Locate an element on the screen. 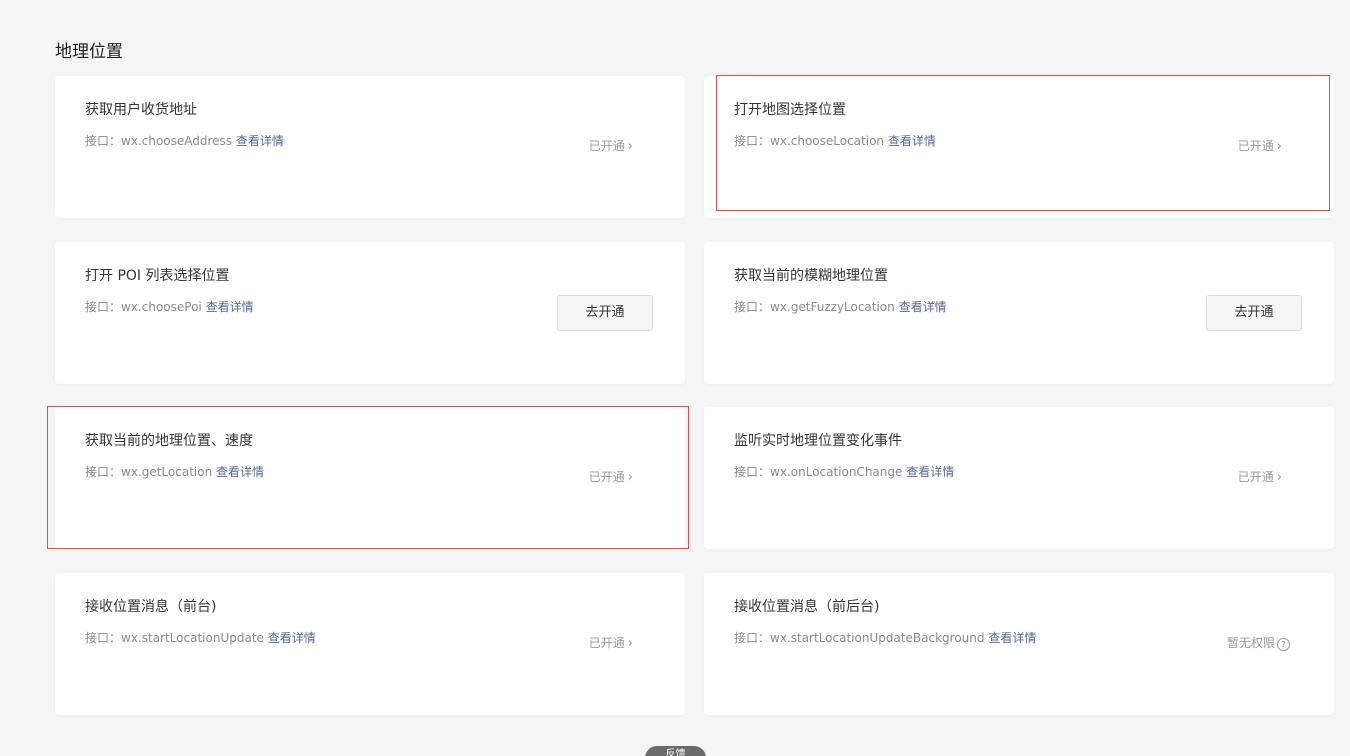 The width and height of the screenshot is (1350, 756). api-name: wx.startLocationUpdate is located at coordinates (192, 638).